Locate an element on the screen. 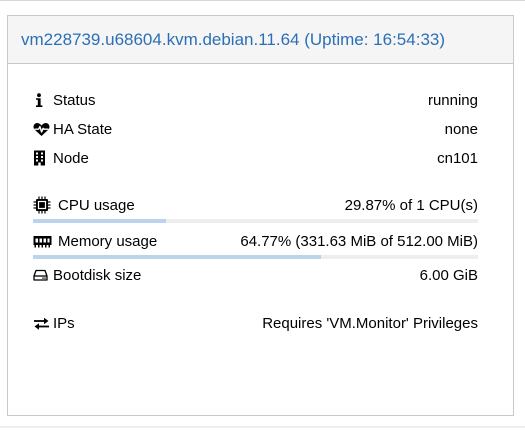 The height and width of the screenshot is (430, 525). memory-usage-value: 64.77% (331.63 MiB of 512.00 MiB) is located at coordinates (359, 241).